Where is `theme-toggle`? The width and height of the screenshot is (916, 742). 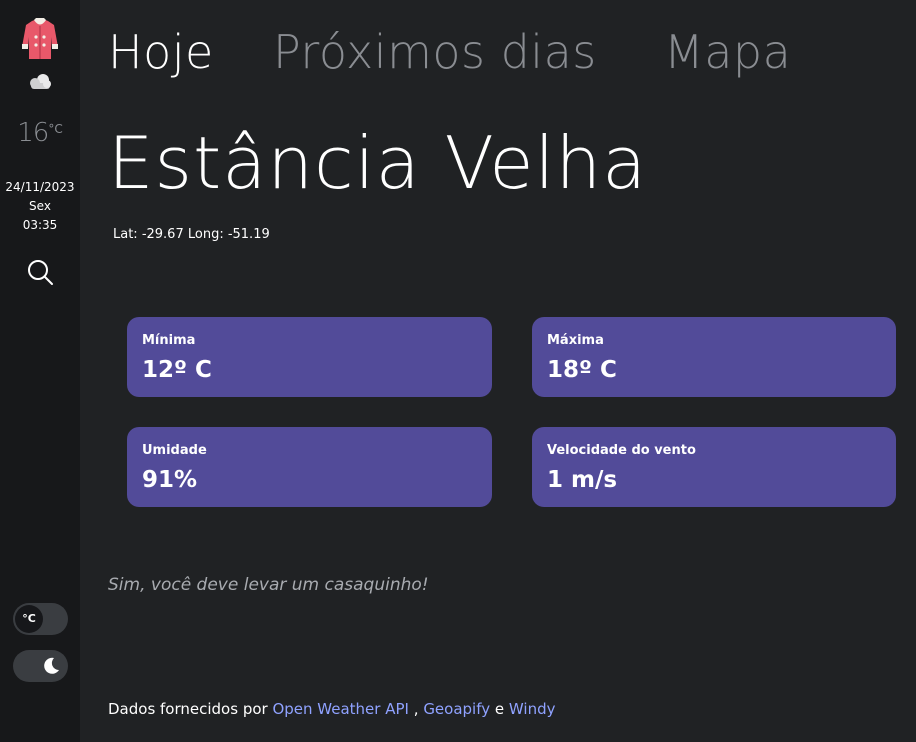 theme-toggle is located at coordinates (40, 666).